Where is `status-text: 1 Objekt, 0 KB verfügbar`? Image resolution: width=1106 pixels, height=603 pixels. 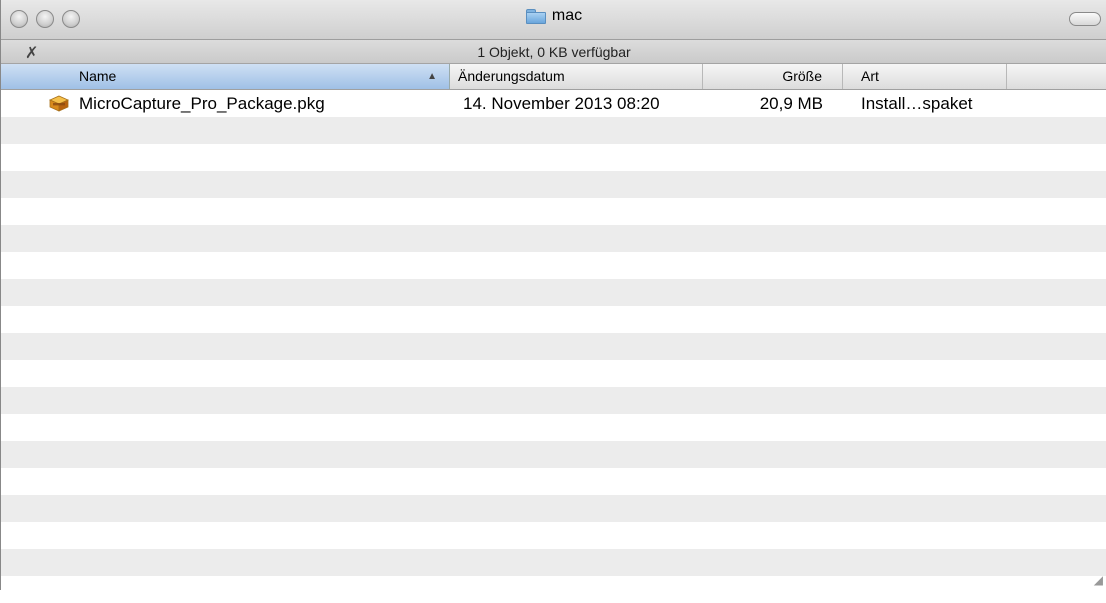
status-text: 1 Objekt, 0 KB verfügbar is located at coordinates (554, 52).